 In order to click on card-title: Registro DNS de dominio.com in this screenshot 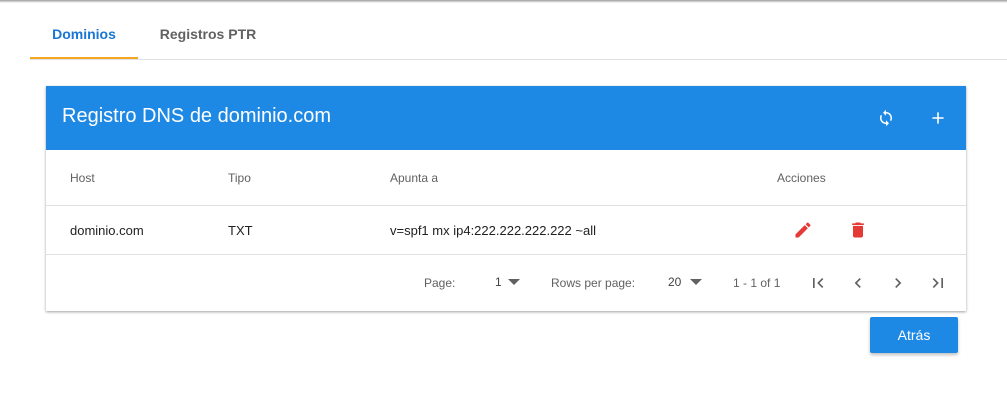, I will do `click(196, 116)`.